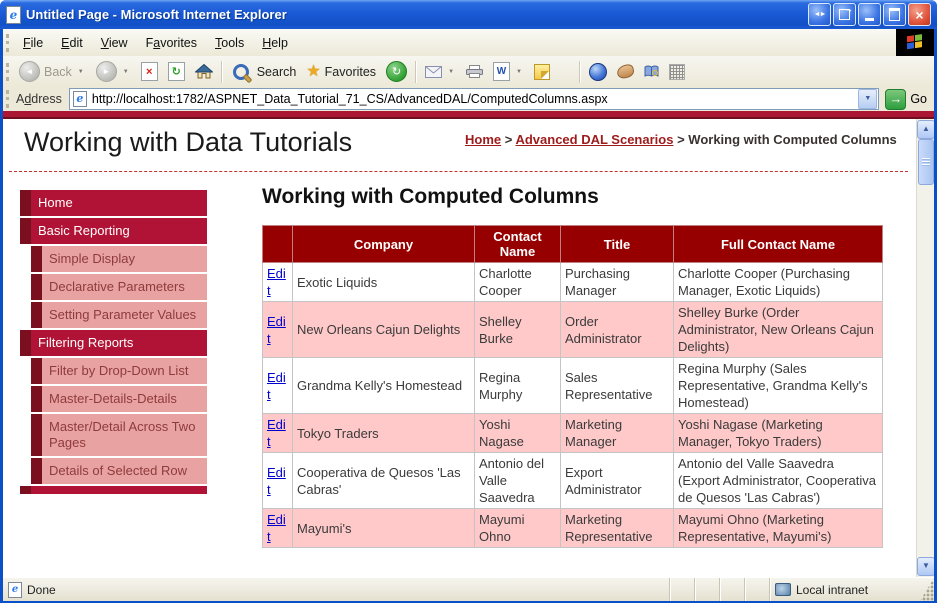 This screenshot has height=603, width=937. What do you see at coordinates (925, 566) in the screenshot?
I see `scroll-down-button: ▼` at bounding box center [925, 566].